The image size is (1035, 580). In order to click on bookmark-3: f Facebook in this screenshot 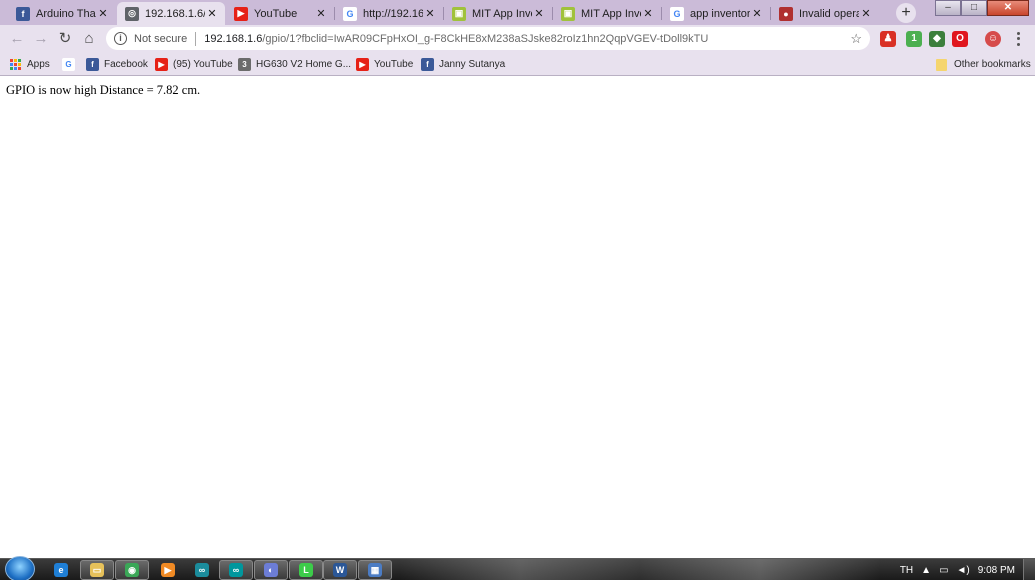, I will do `click(117, 64)`.